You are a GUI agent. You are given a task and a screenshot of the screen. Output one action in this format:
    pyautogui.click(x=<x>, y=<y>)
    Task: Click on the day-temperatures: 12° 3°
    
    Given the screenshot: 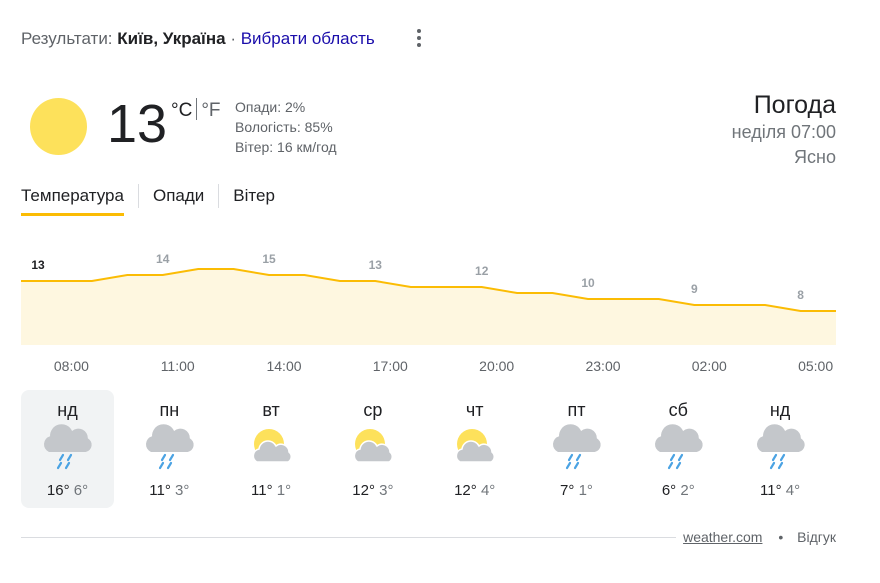 What is the action you would take?
    pyautogui.click(x=372, y=490)
    